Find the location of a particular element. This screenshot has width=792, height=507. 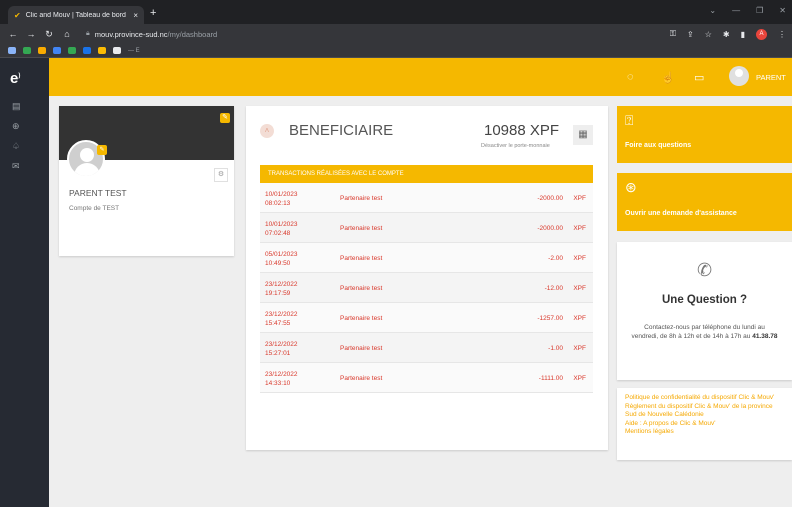

app-header: ◌ ☝ ▭ PARENT is located at coordinates (420, 77).